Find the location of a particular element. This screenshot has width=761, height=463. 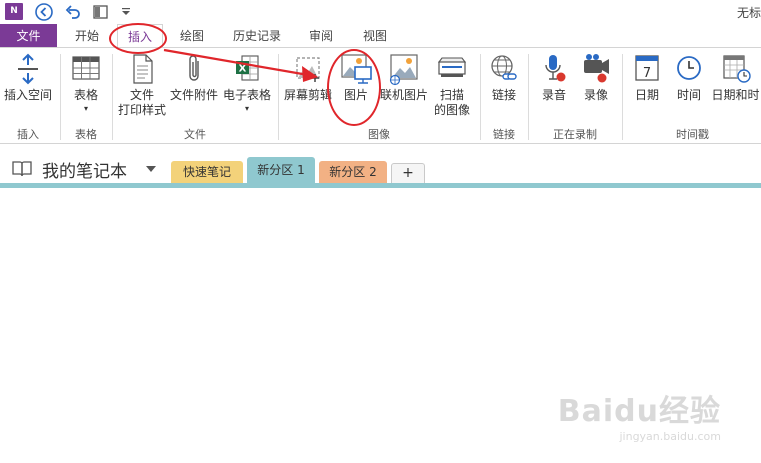

baidu-watermark: Baidu经验 jingyan.baidu.com is located at coordinates (639, 414).